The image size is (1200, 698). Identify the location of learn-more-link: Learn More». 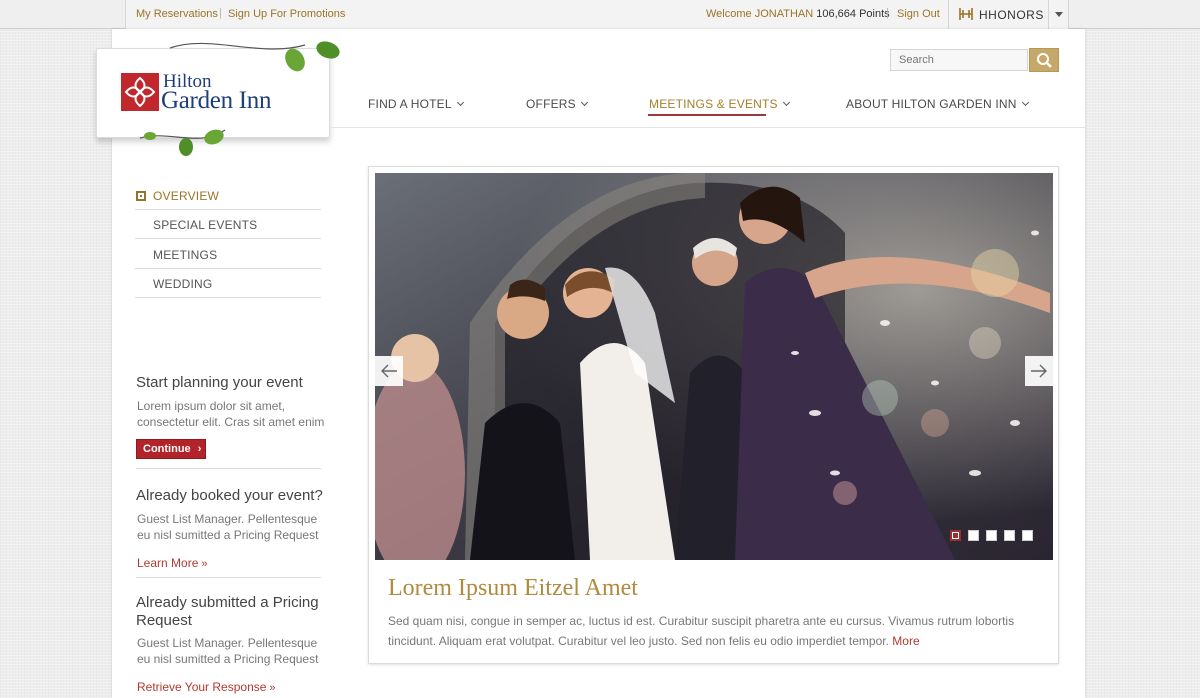
(172, 563).